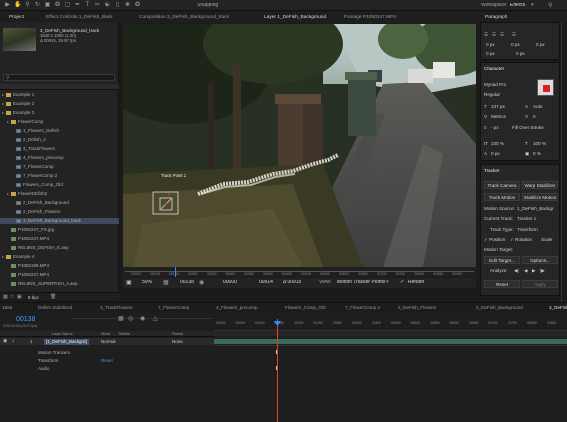  I want to click on analyze-forward-frame-icon: |▶, so click(542, 271).